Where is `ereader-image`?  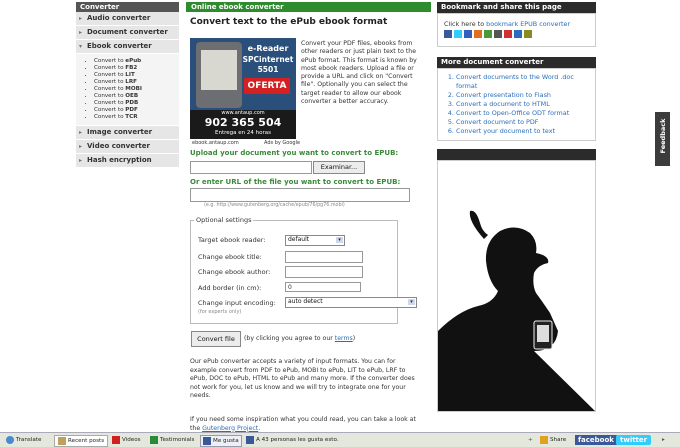 ereader-image is located at coordinates (219, 75).